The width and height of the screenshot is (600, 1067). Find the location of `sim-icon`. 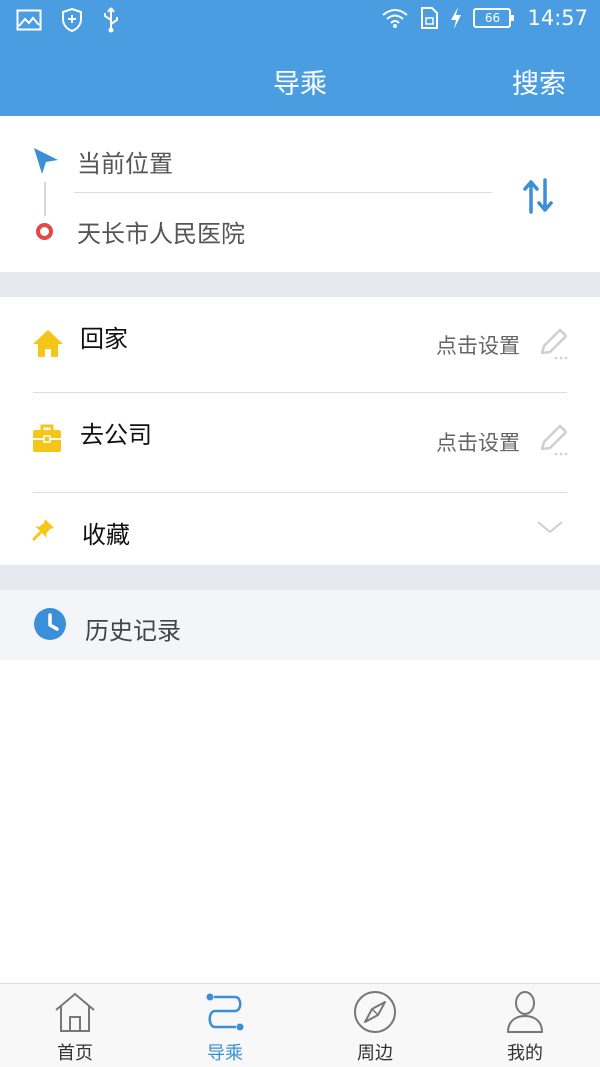

sim-icon is located at coordinates (429, 18).